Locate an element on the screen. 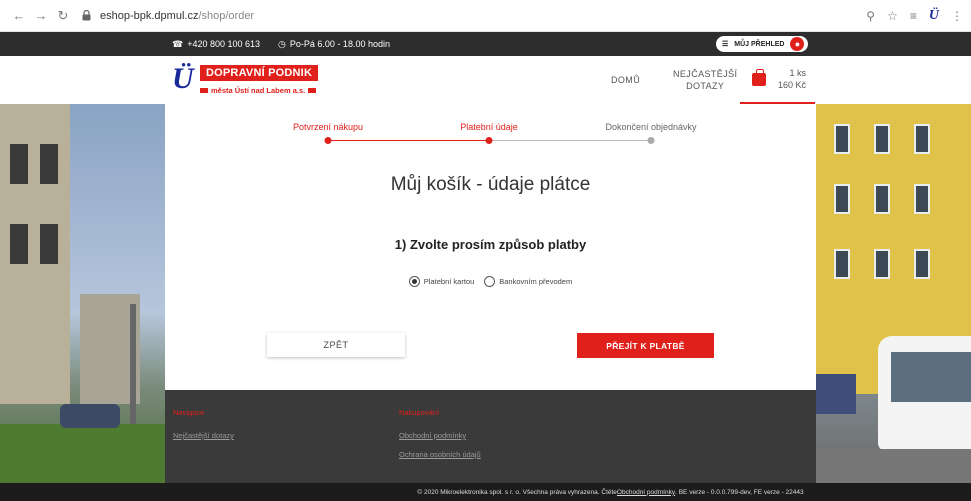  url-host: eshop-bpk.dpmul.cz is located at coordinates (149, 15).